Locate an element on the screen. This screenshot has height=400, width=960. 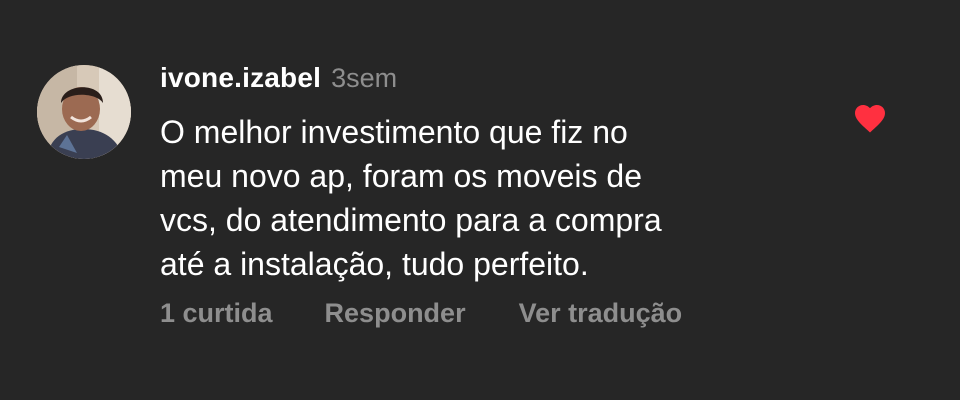
comment-header: ivone.izabel 3sem is located at coordinates (490, 82).